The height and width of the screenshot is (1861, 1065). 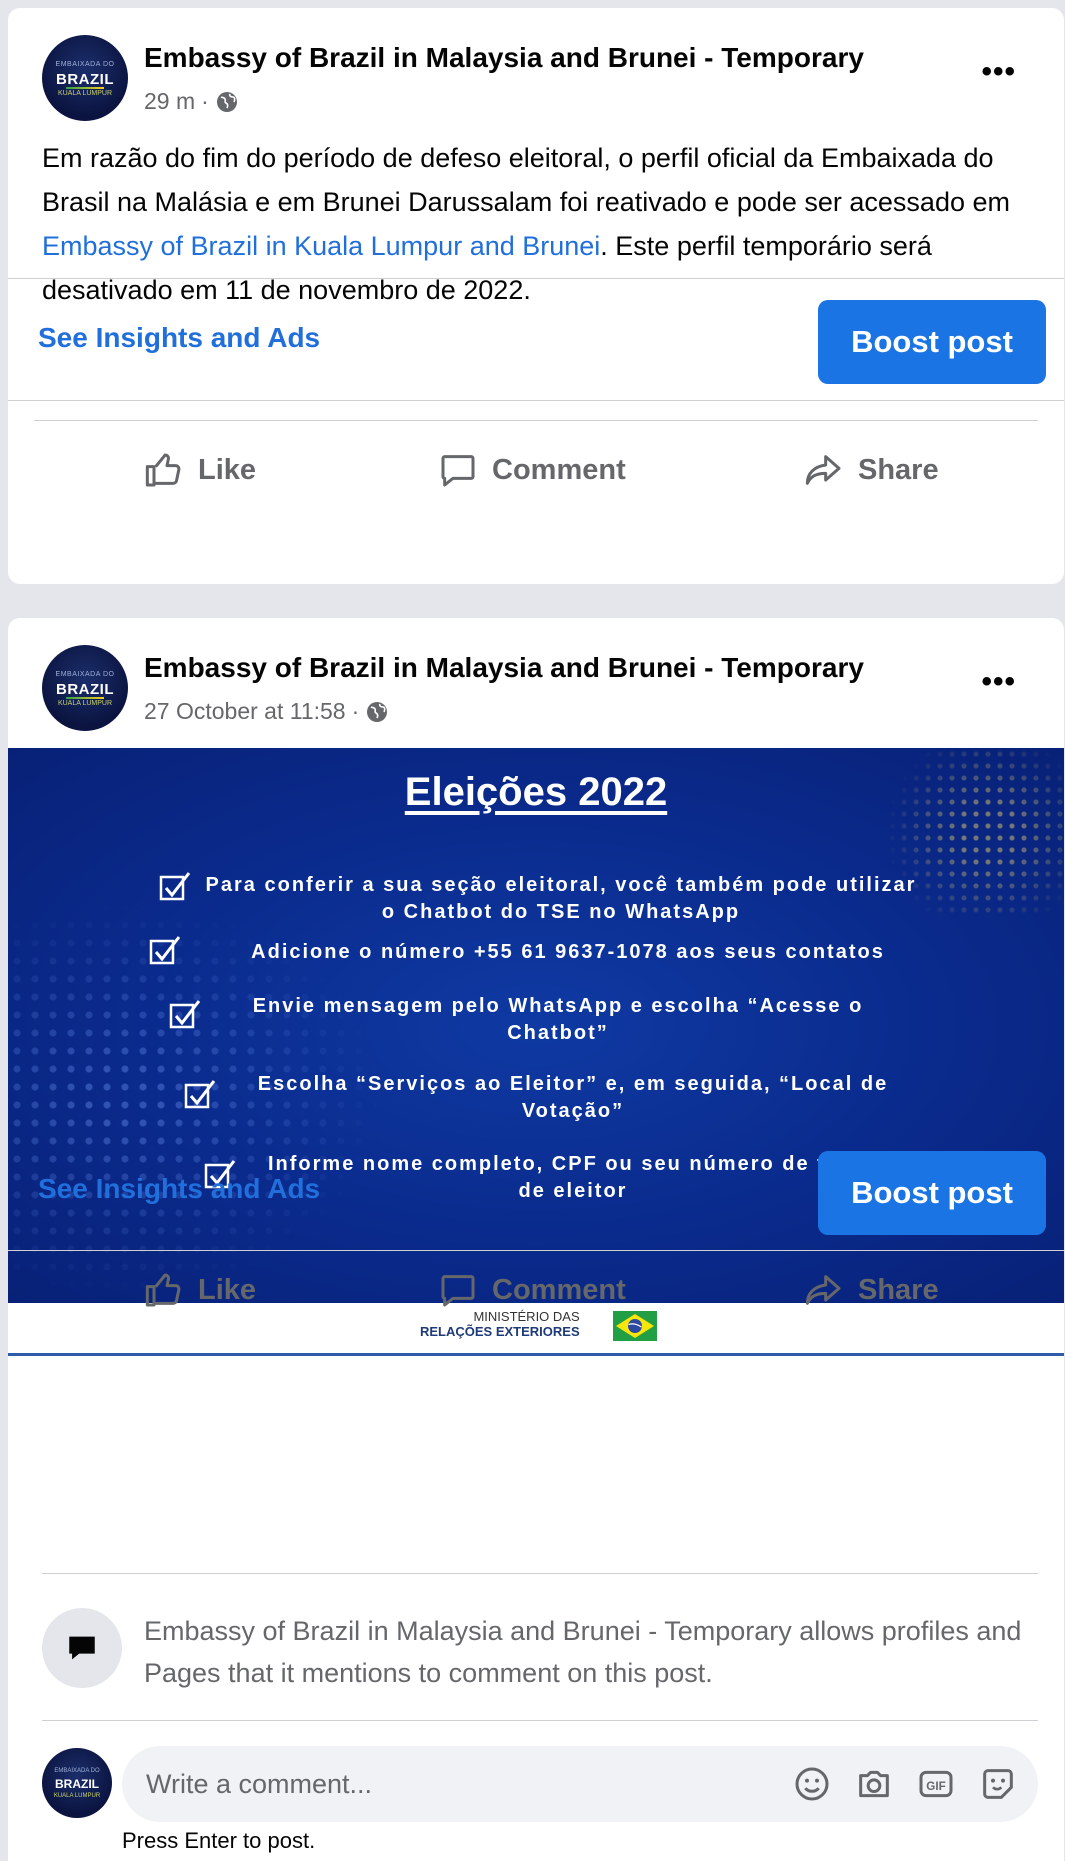 What do you see at coordinates (998, 1784) in the screenshot?
I see `sticker-icon` at bounding box center [998, 1784].